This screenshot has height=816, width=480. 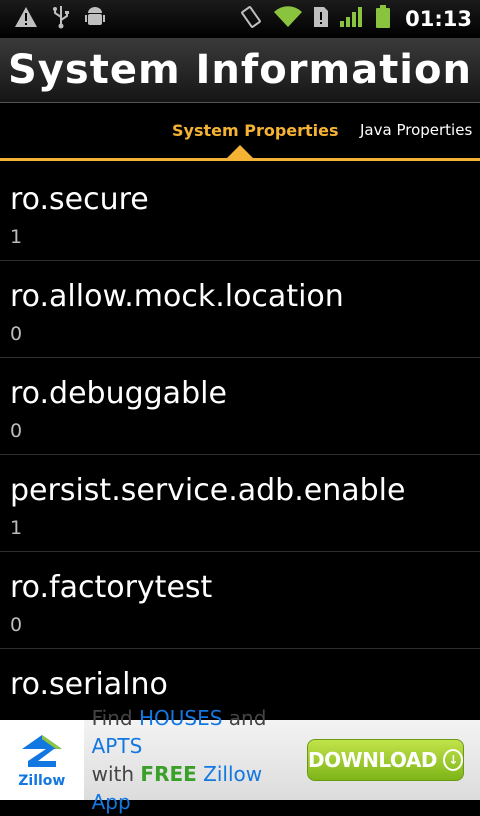 I want to click on tab-java-properties: Java Properties, so click(x=416, y=130).